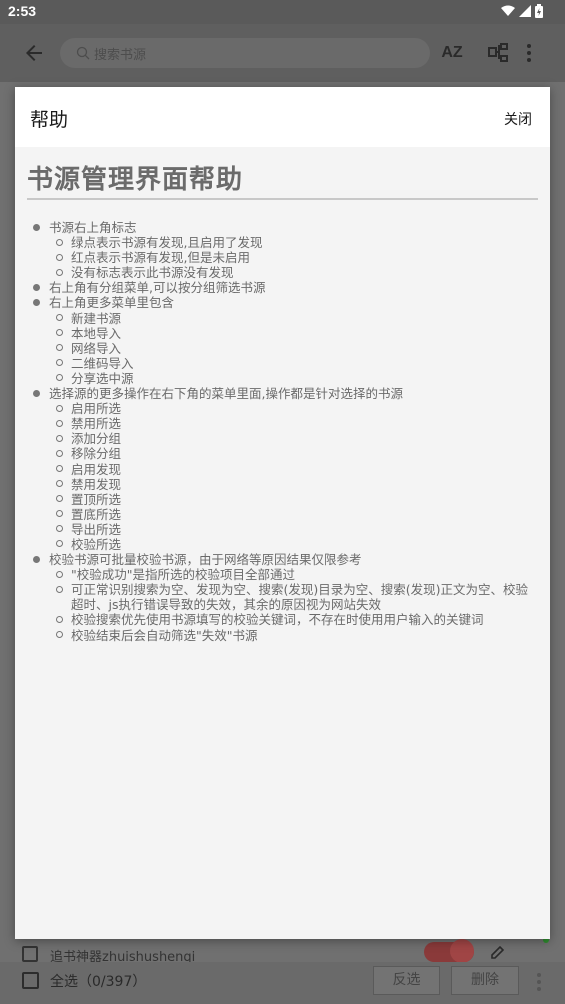  I want to click on toggle-knob, so click(462, 951).